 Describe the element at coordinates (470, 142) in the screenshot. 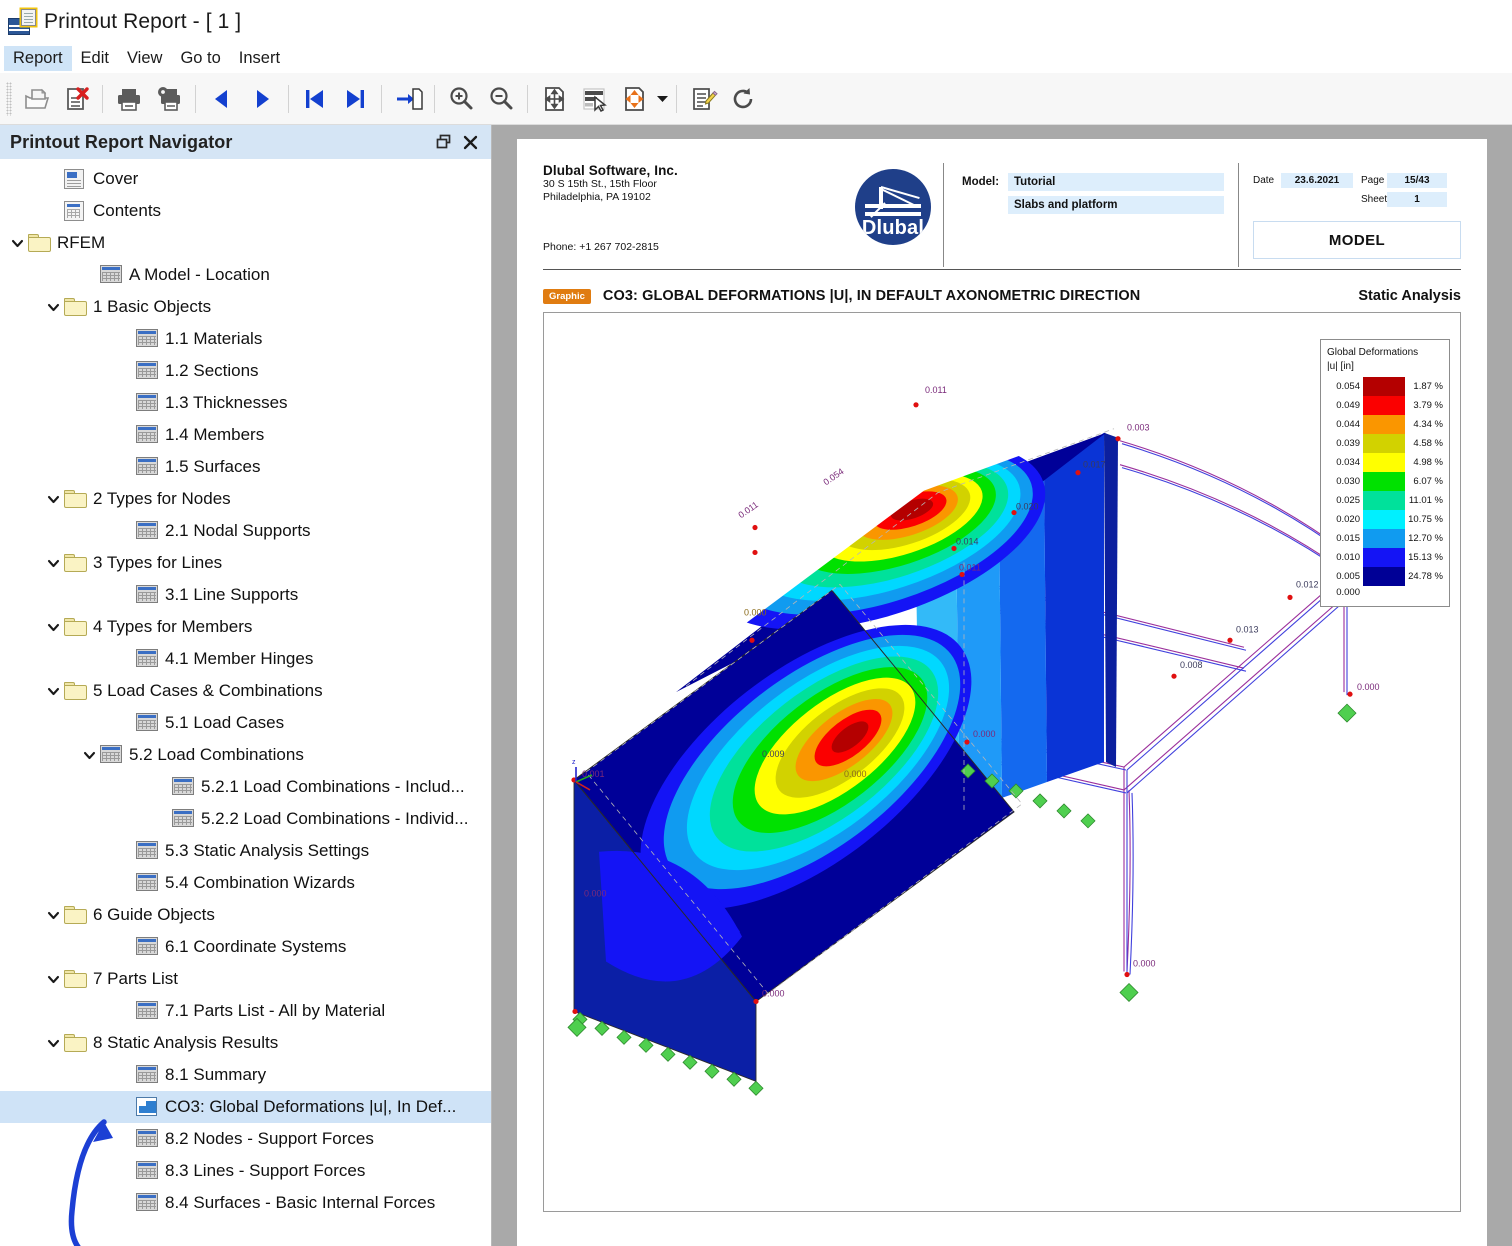

I see `close-icon` at that location.